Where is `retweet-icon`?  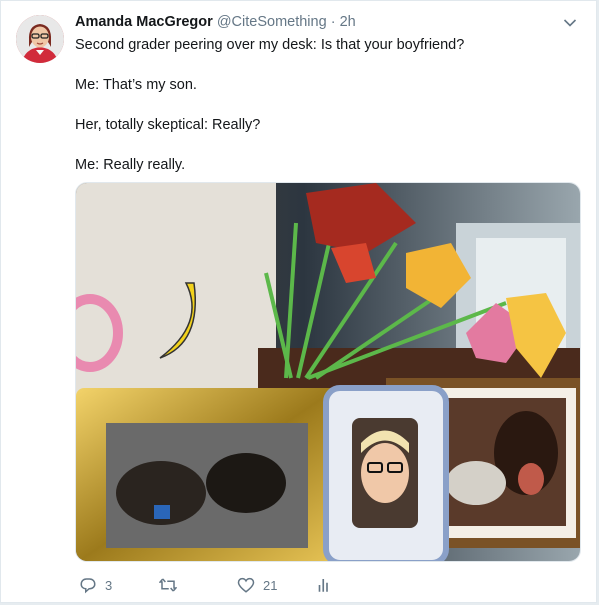 retweet-icon is located at coordinates (168, 585).